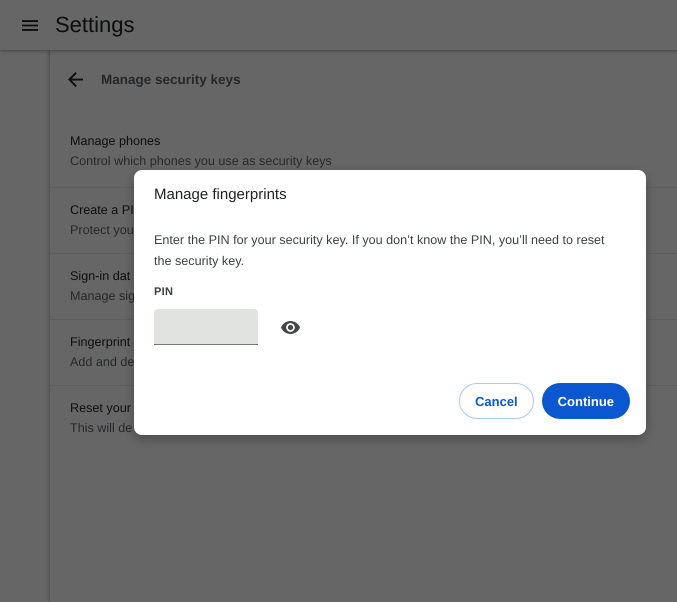  I want to click on row-title: Fingerprint, so click(100, 342).